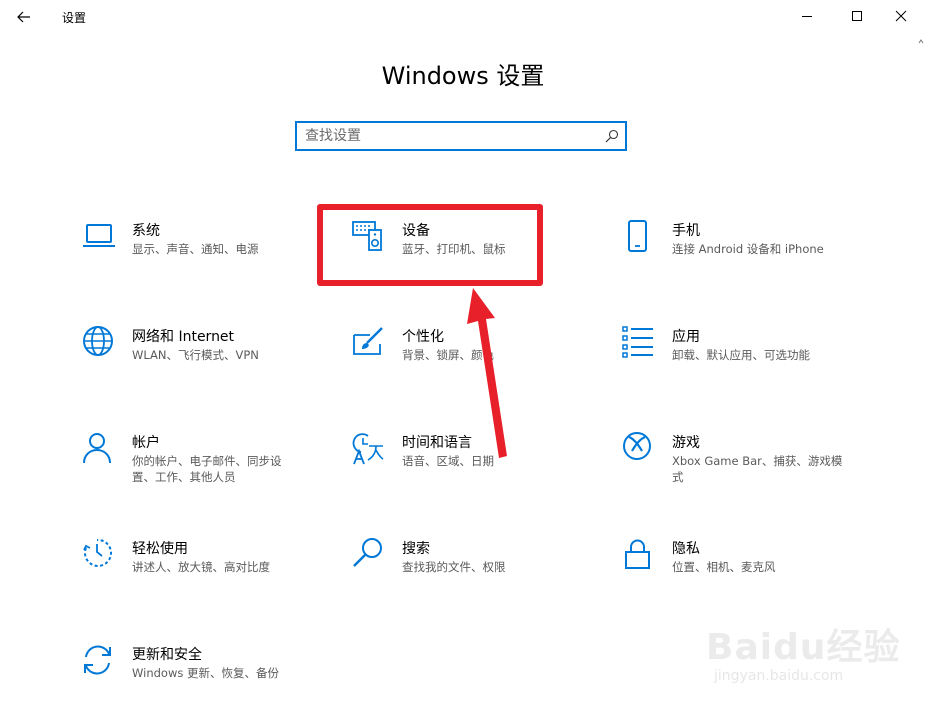 Image resolution: width=926 pixels, height=715 pixels. Describe the element at coordinates (757, 469) in the screenshot. I see `tile-description: Xbox Game Bar、捕获、游戏模式` at that location.